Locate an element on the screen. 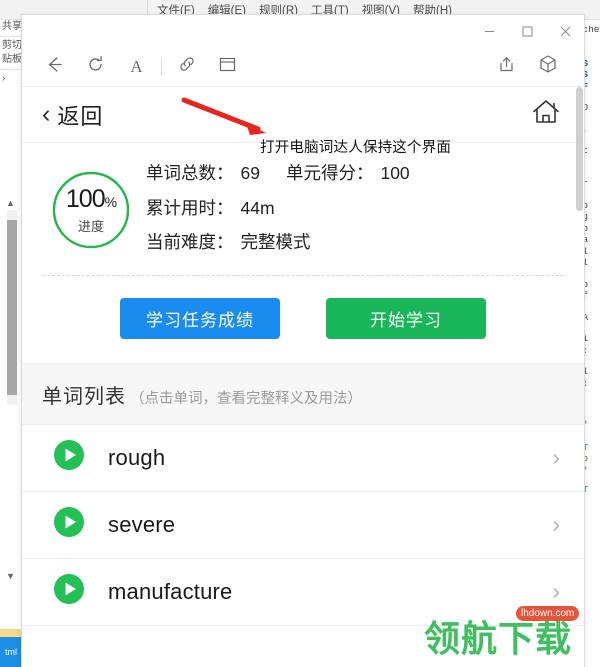 The height and width of the screenshot is (667, 600). page-header: ‹ 返回 is located at coordinates (303, 115).